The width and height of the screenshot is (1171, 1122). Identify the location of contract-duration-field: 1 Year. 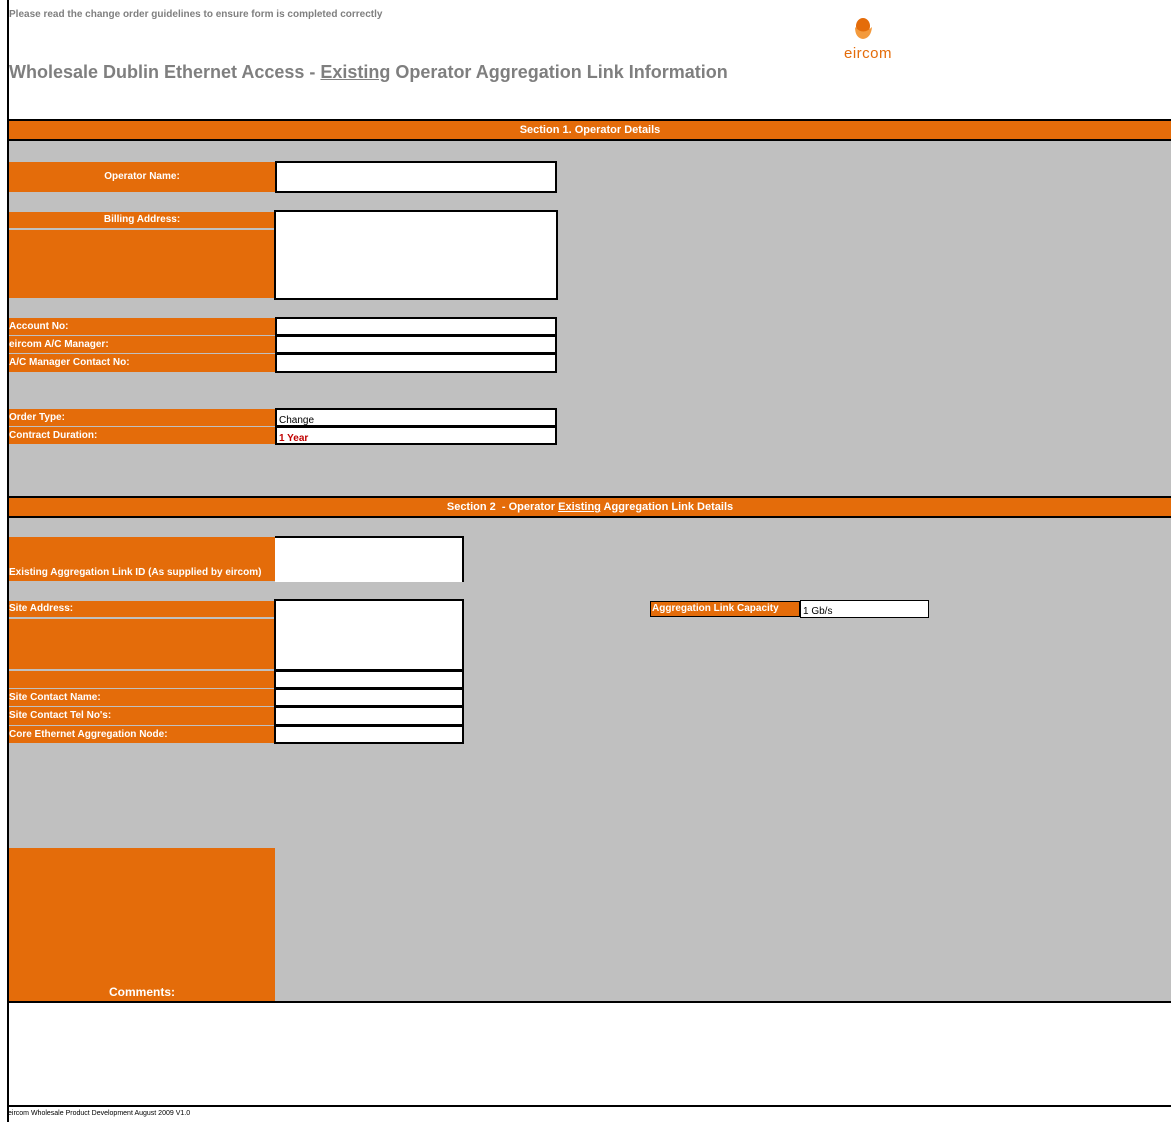
(416, 435).